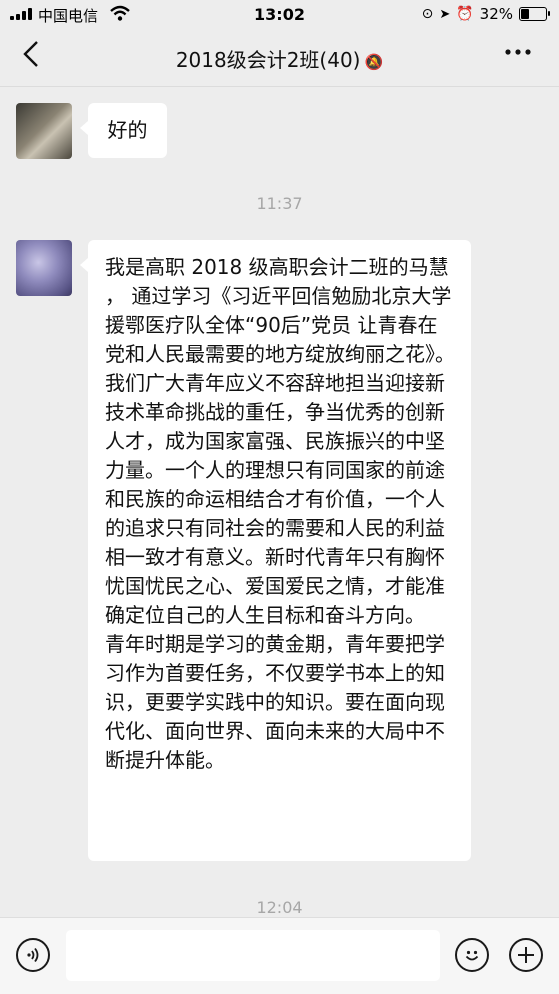 Image resolution: width=559 pixels, height=994 pixels. I want to click on chat-title: 2018级会计2班(40) 🔕, so click(279, 58).